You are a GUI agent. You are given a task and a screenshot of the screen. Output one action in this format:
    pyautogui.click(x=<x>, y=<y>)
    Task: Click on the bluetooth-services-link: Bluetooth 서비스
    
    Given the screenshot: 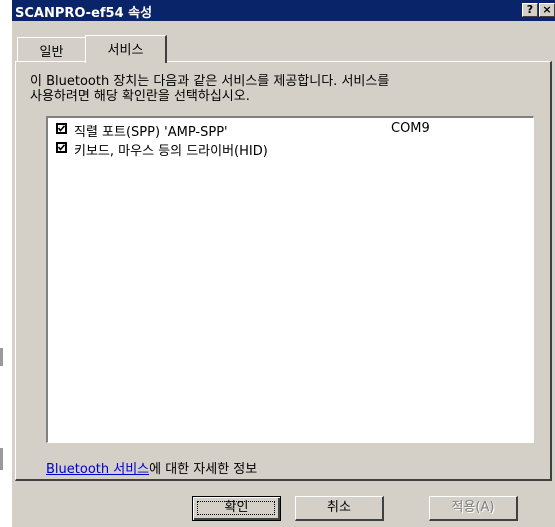 What is the action you would take?
    pyautogui.click(x=97, y=469)
    